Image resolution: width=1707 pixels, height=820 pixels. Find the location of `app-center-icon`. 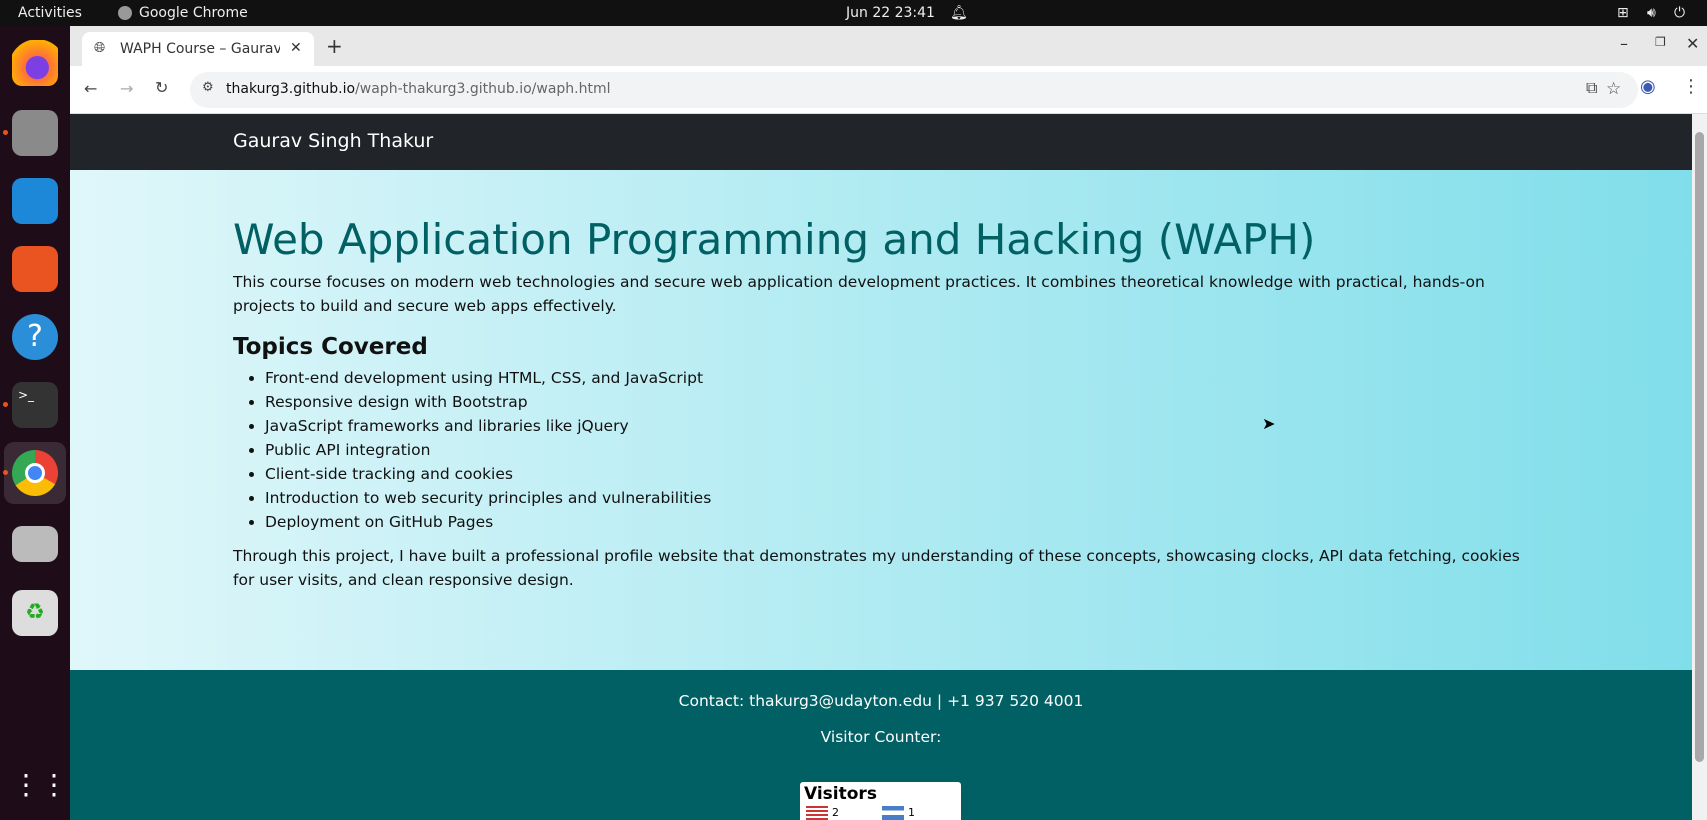

app-center-icon is located at coordinates (35, 269).